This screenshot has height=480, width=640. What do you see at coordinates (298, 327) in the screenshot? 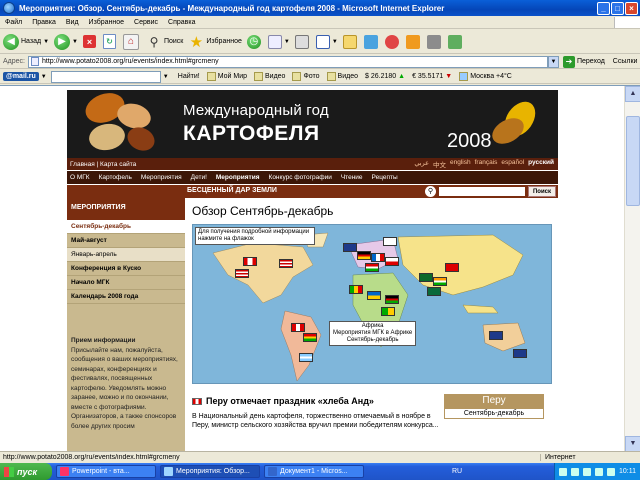
I see `flag-peru` at bounding box center [298, 327].